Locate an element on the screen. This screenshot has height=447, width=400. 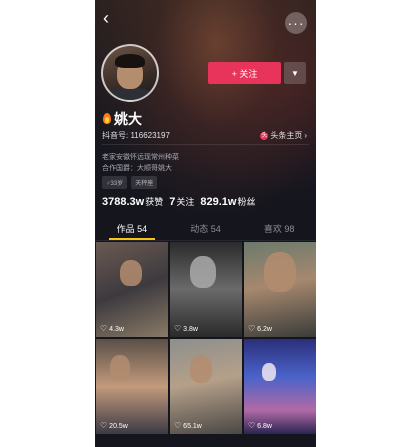
tab-posts: 动态 54 is located at coordinates (206, 229).